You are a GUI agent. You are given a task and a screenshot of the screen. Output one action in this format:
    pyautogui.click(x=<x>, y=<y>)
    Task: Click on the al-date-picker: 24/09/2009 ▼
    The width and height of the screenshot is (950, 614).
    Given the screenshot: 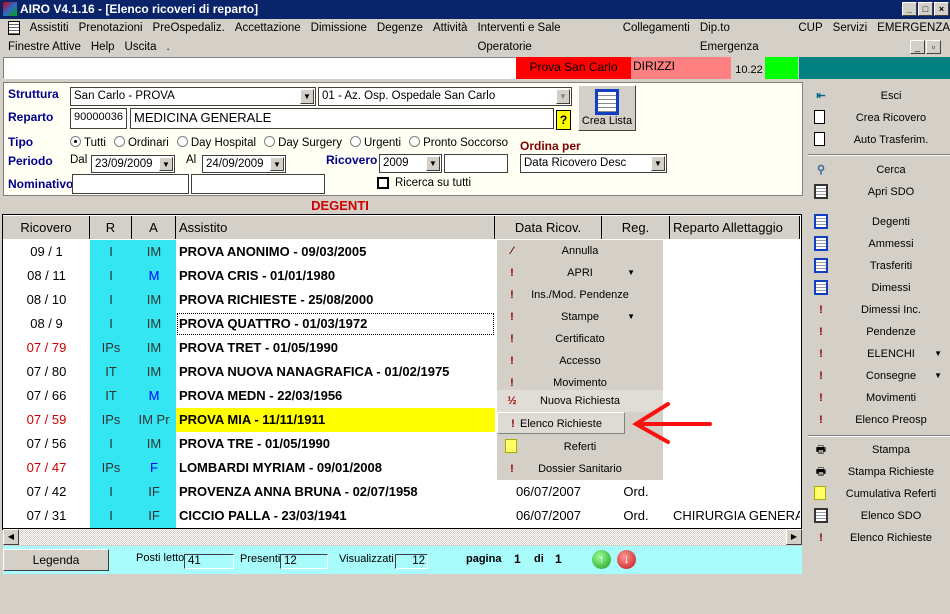 What is the action you would take?
    pyautogui.click(x=244, y=164)
    